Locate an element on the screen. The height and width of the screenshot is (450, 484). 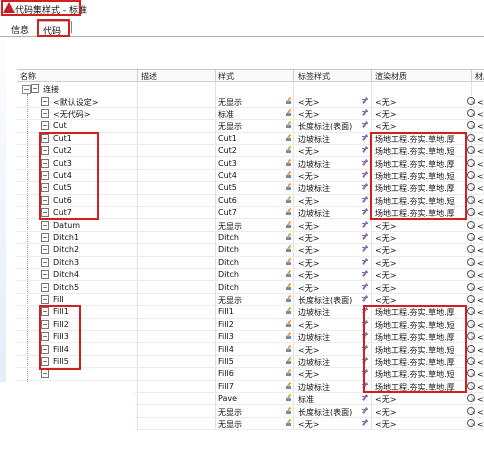
table-row: Cut1 Cut1 边坡标注场地工程.夯实.草地.厚 <无> is located at coordinates (250, 139).